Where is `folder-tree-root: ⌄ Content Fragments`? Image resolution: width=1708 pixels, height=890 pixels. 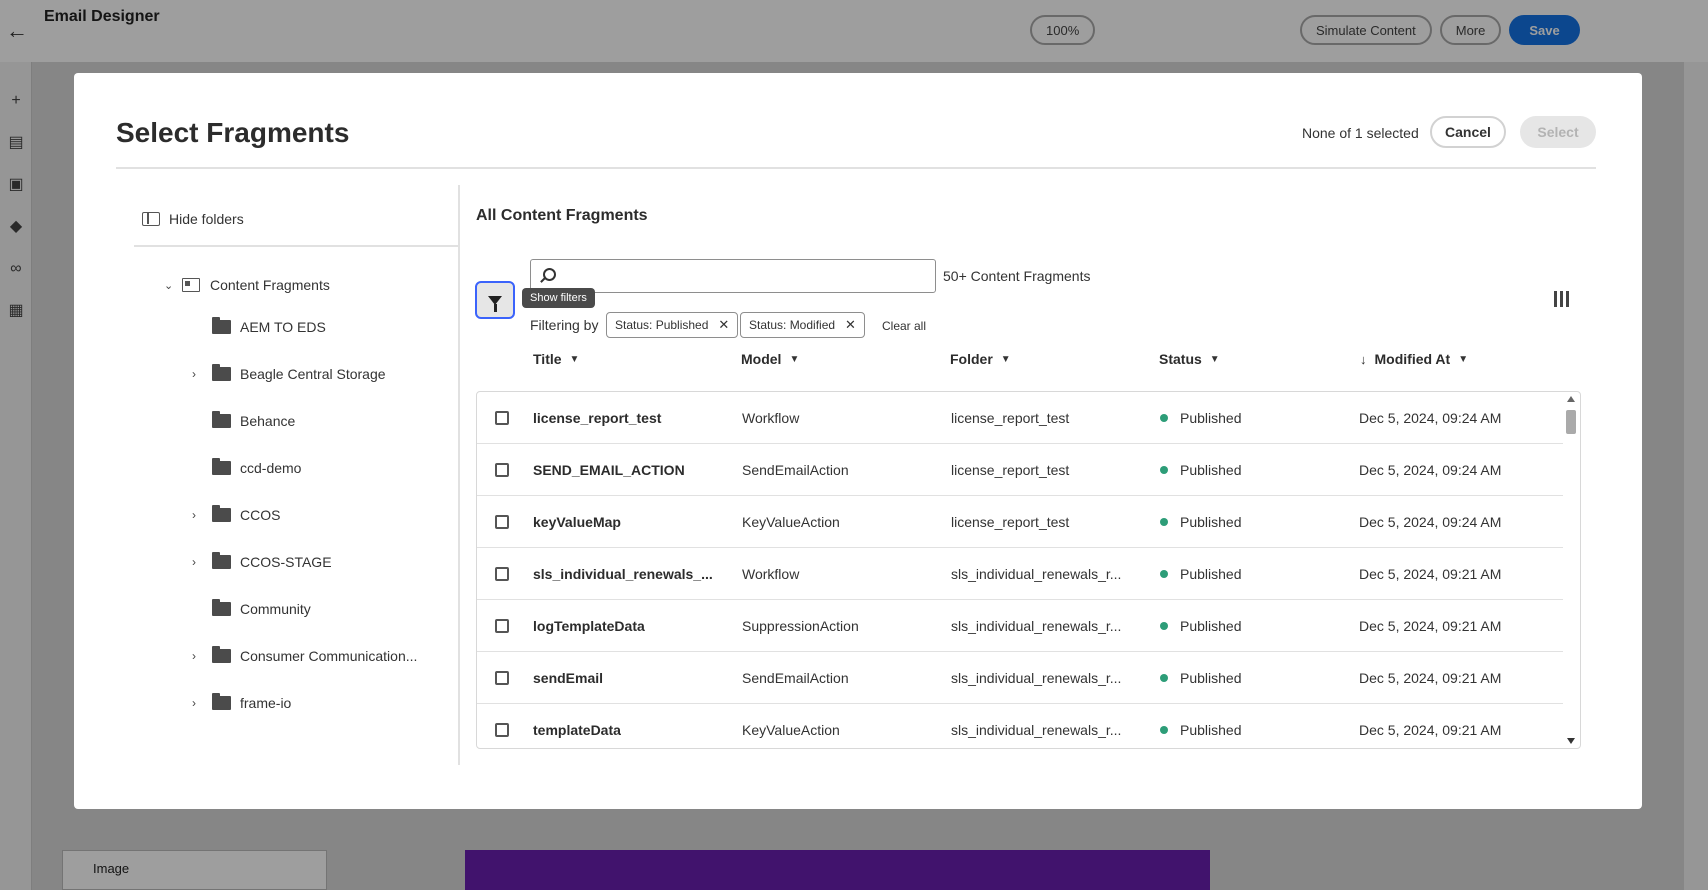
folder-tree-root: ⌄ Content Fragments is located at coordinates (247, 285).